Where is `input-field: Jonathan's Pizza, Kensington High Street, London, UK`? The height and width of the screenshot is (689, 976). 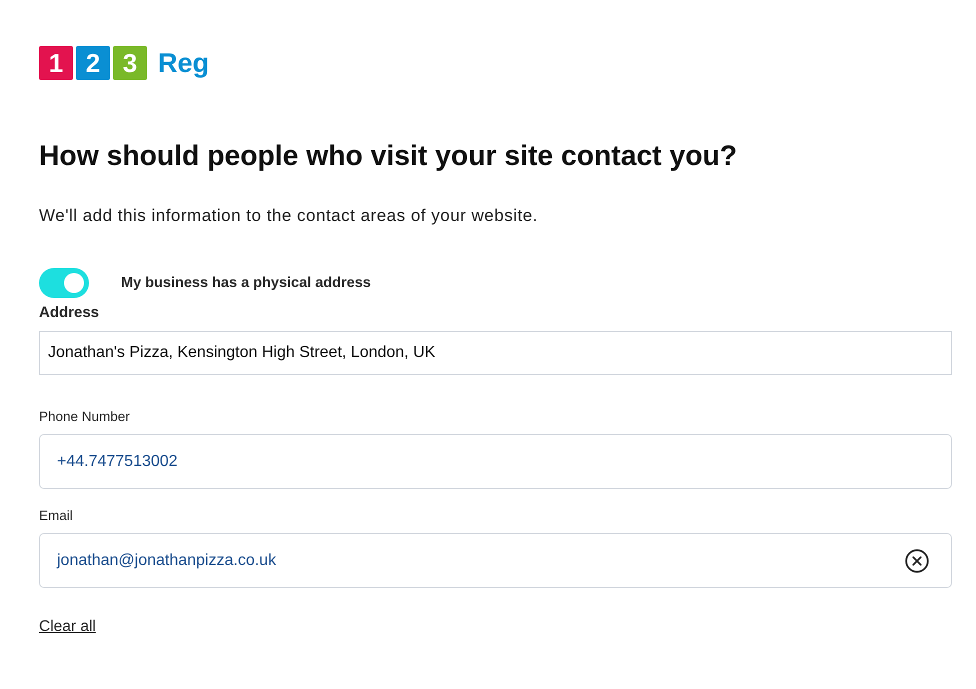 input-field: Jonathan's Pizza, Kensington High Street, London, UK is located at coordinates (495, 353).